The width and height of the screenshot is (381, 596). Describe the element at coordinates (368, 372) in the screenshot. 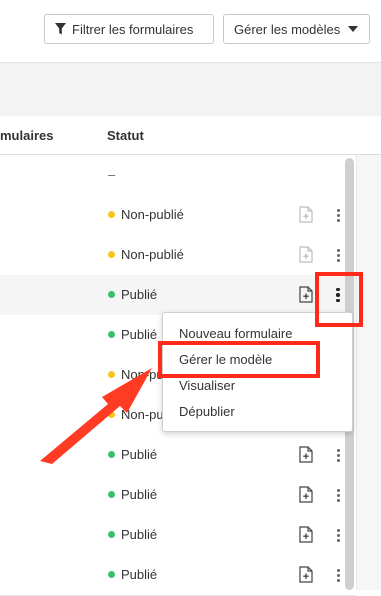

I see `scrollbar-track` at that location.